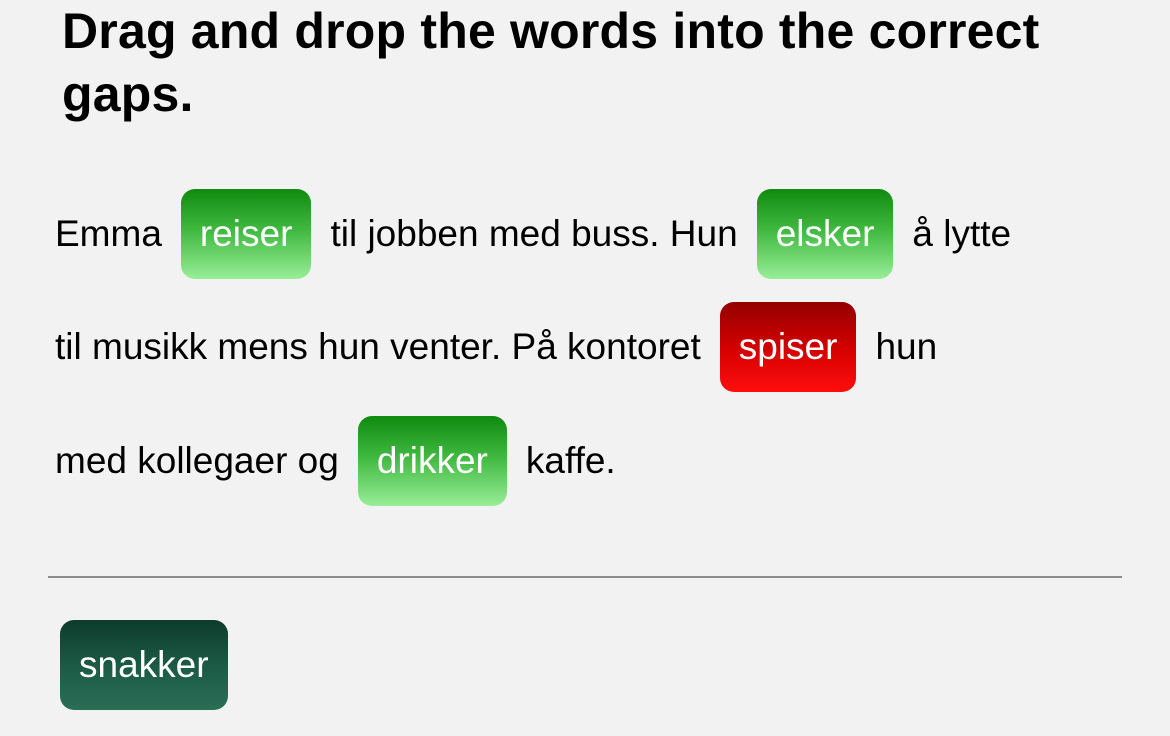 The image size is (1170, 736). Describe the element at coordinates (246, 234) in the screenshot. I see `gap-word-correct: reiser` at that location.